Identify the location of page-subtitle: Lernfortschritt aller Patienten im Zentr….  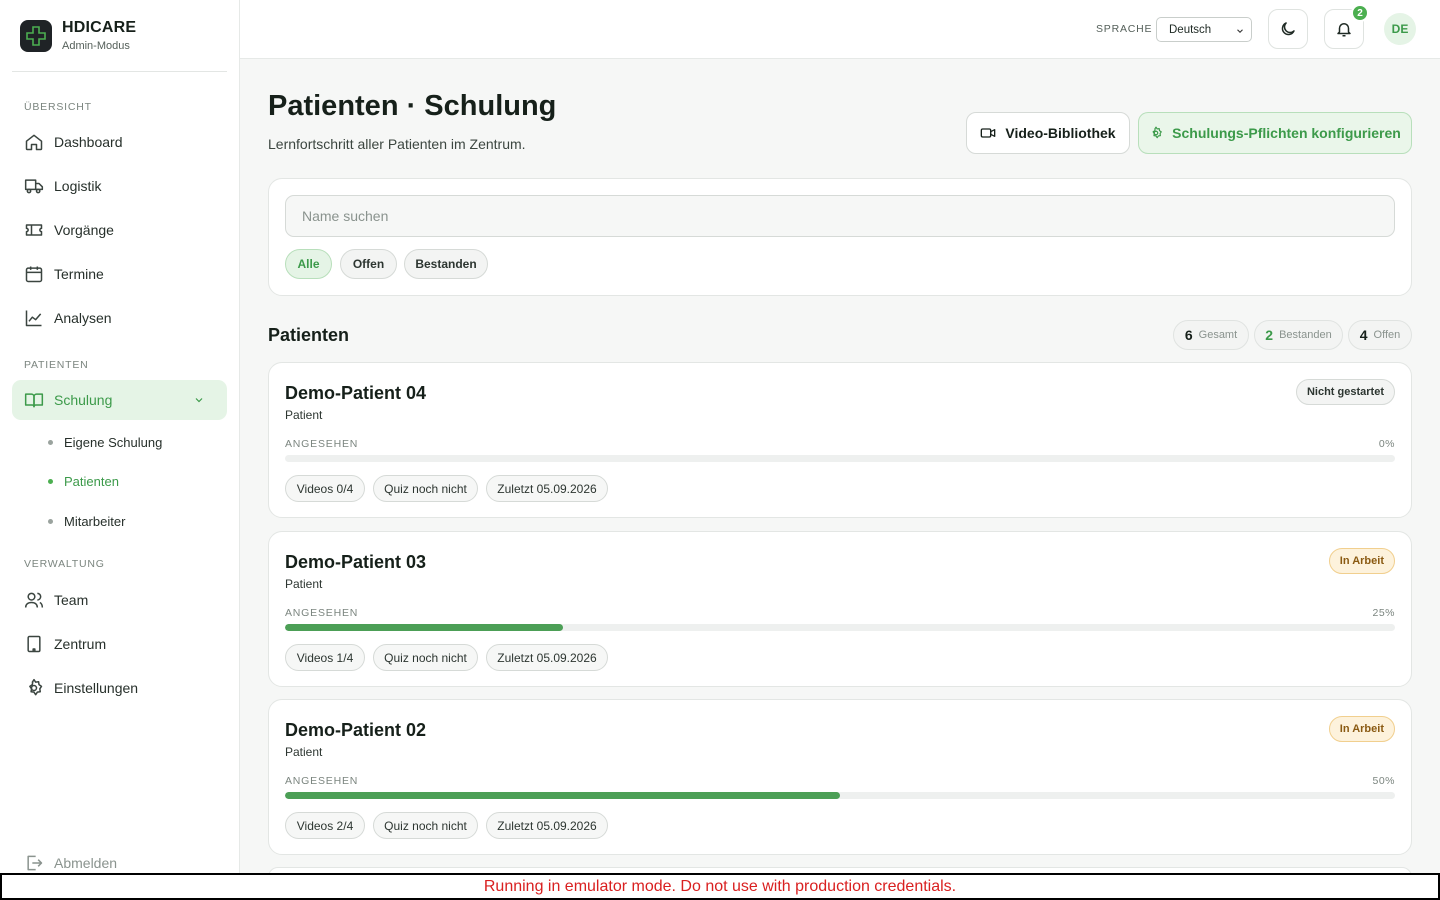
(397, 144).